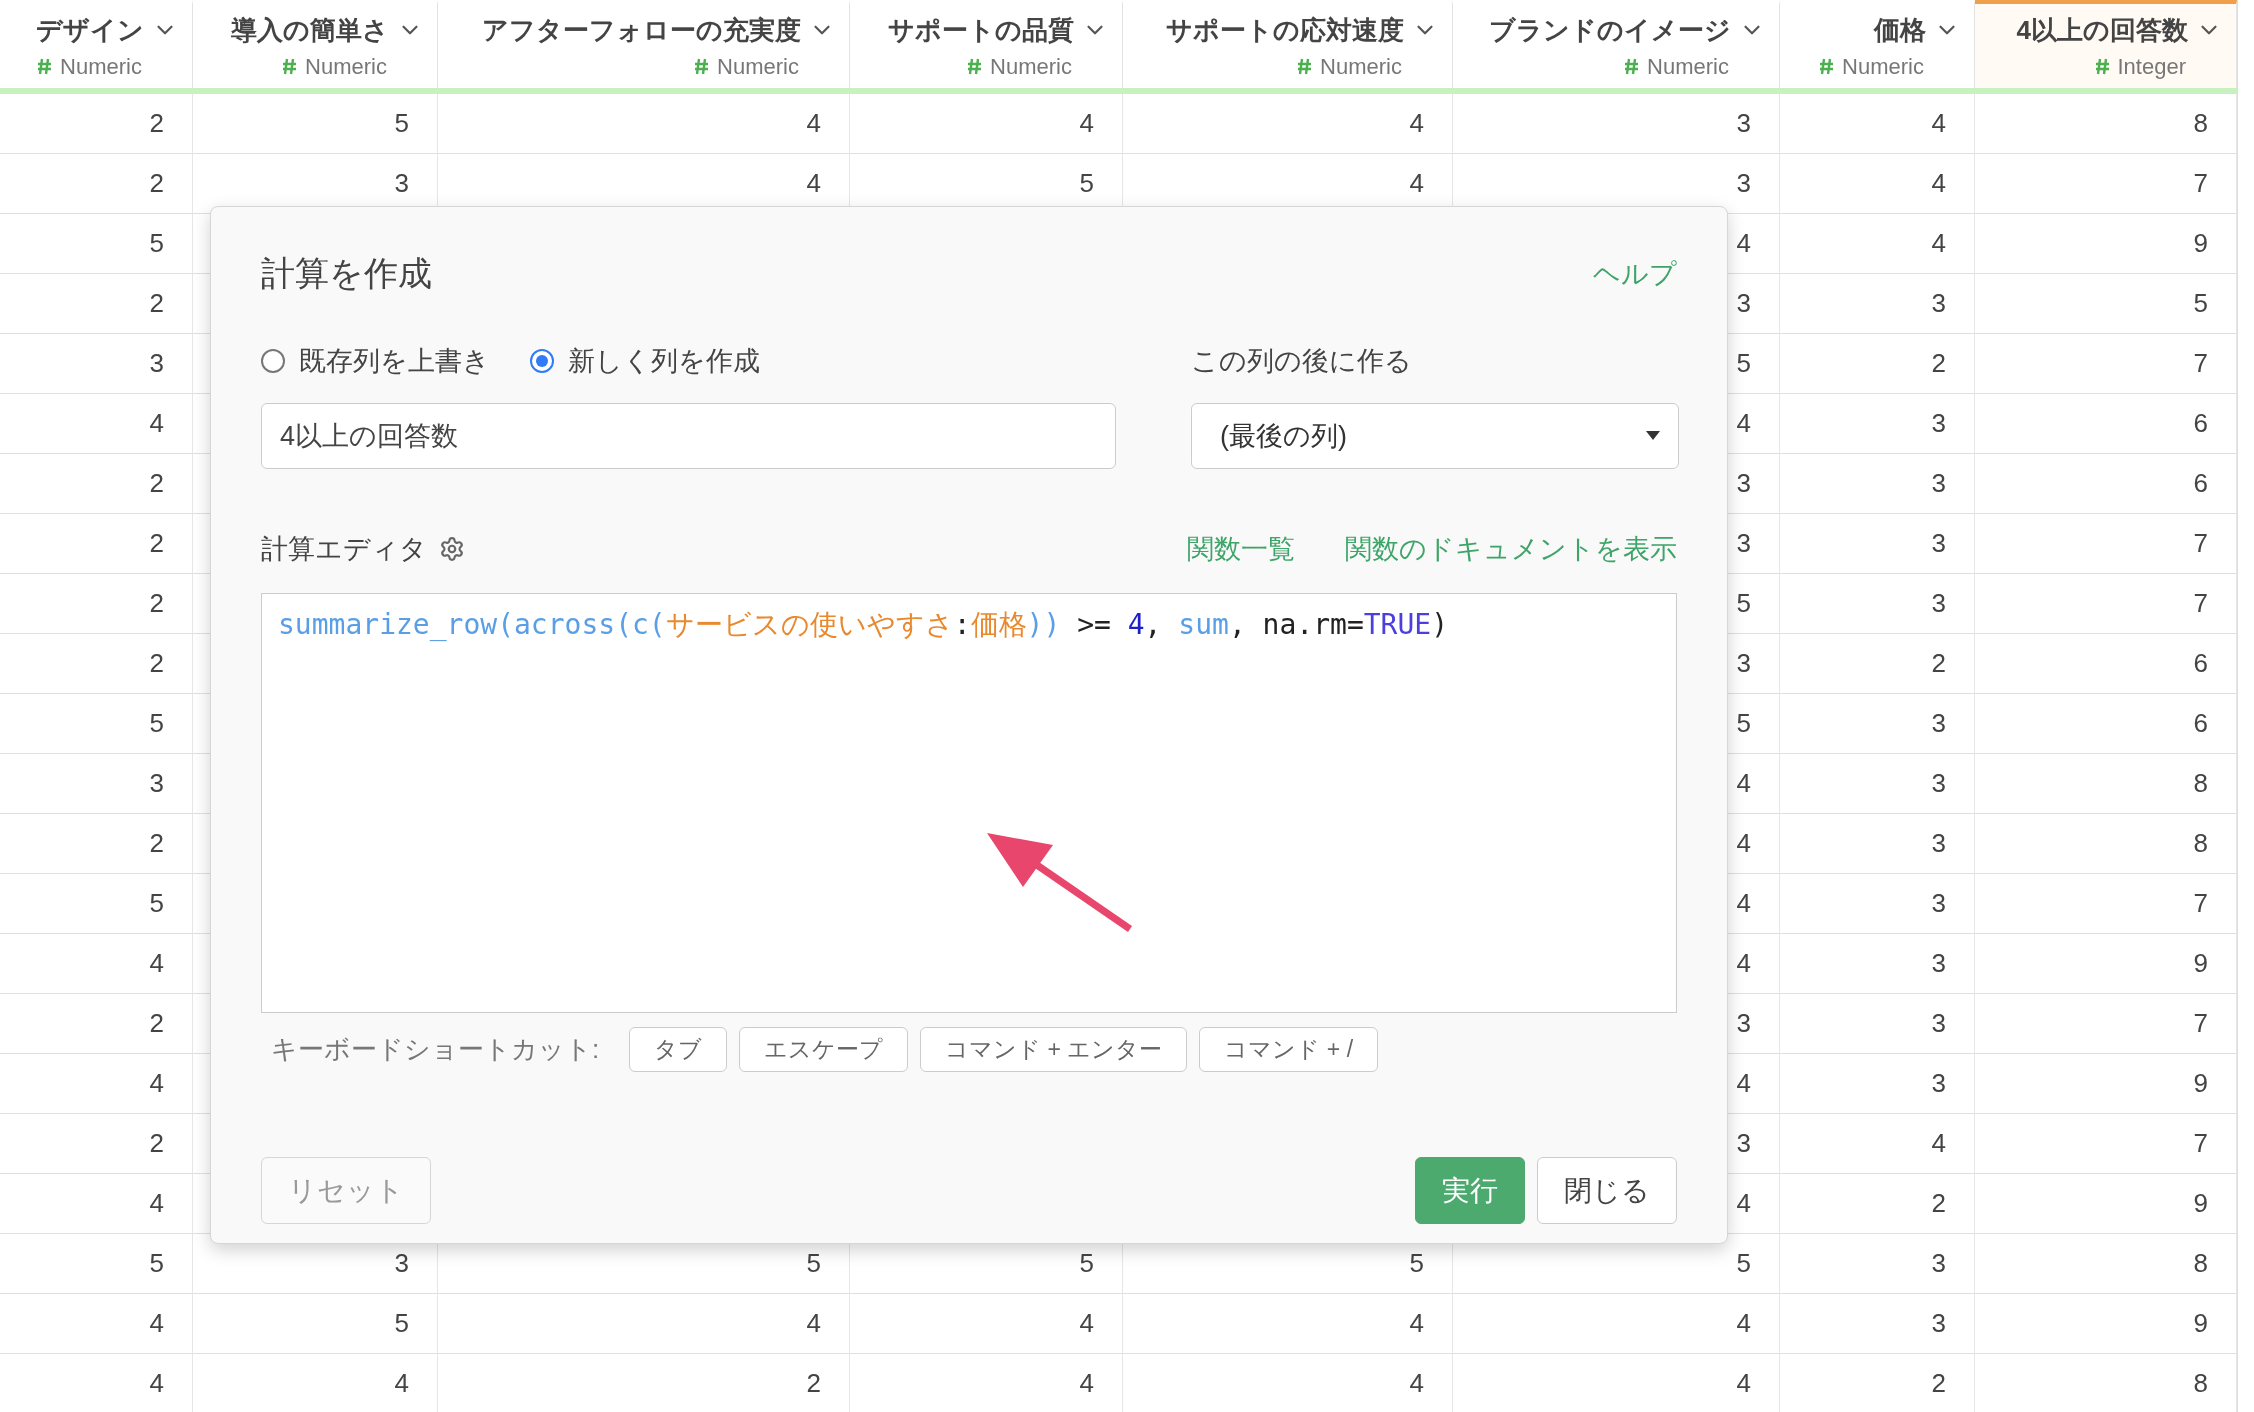  What do you see at coordinates (2151, 66) in the screenshot?
I see `column-type: Integer` at bounding box center [2151, 66].